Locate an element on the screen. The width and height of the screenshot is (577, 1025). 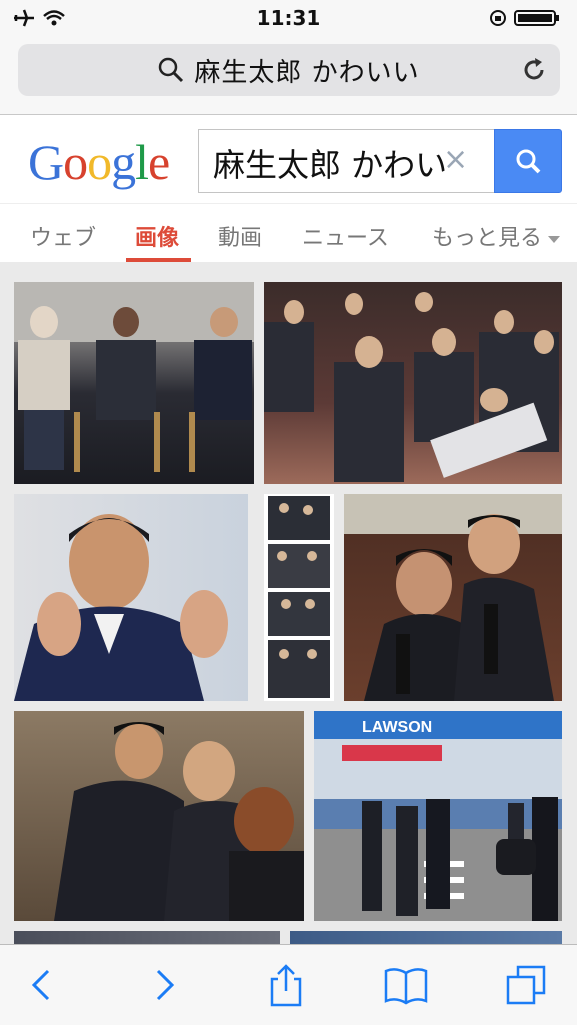
tab-more: もっと見る is located at coordinates (496, 236).